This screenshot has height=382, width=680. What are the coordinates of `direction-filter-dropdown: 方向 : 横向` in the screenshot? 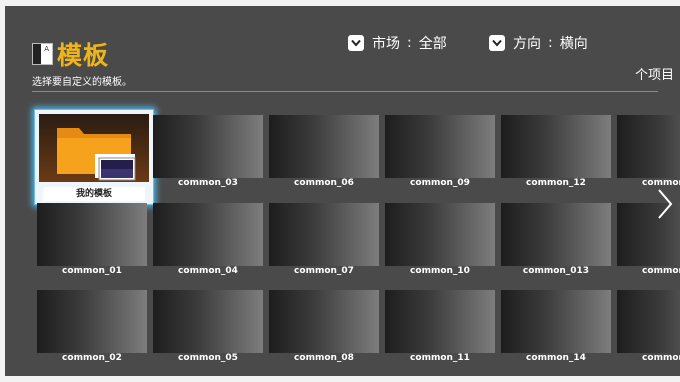 It's located at (538, 43).